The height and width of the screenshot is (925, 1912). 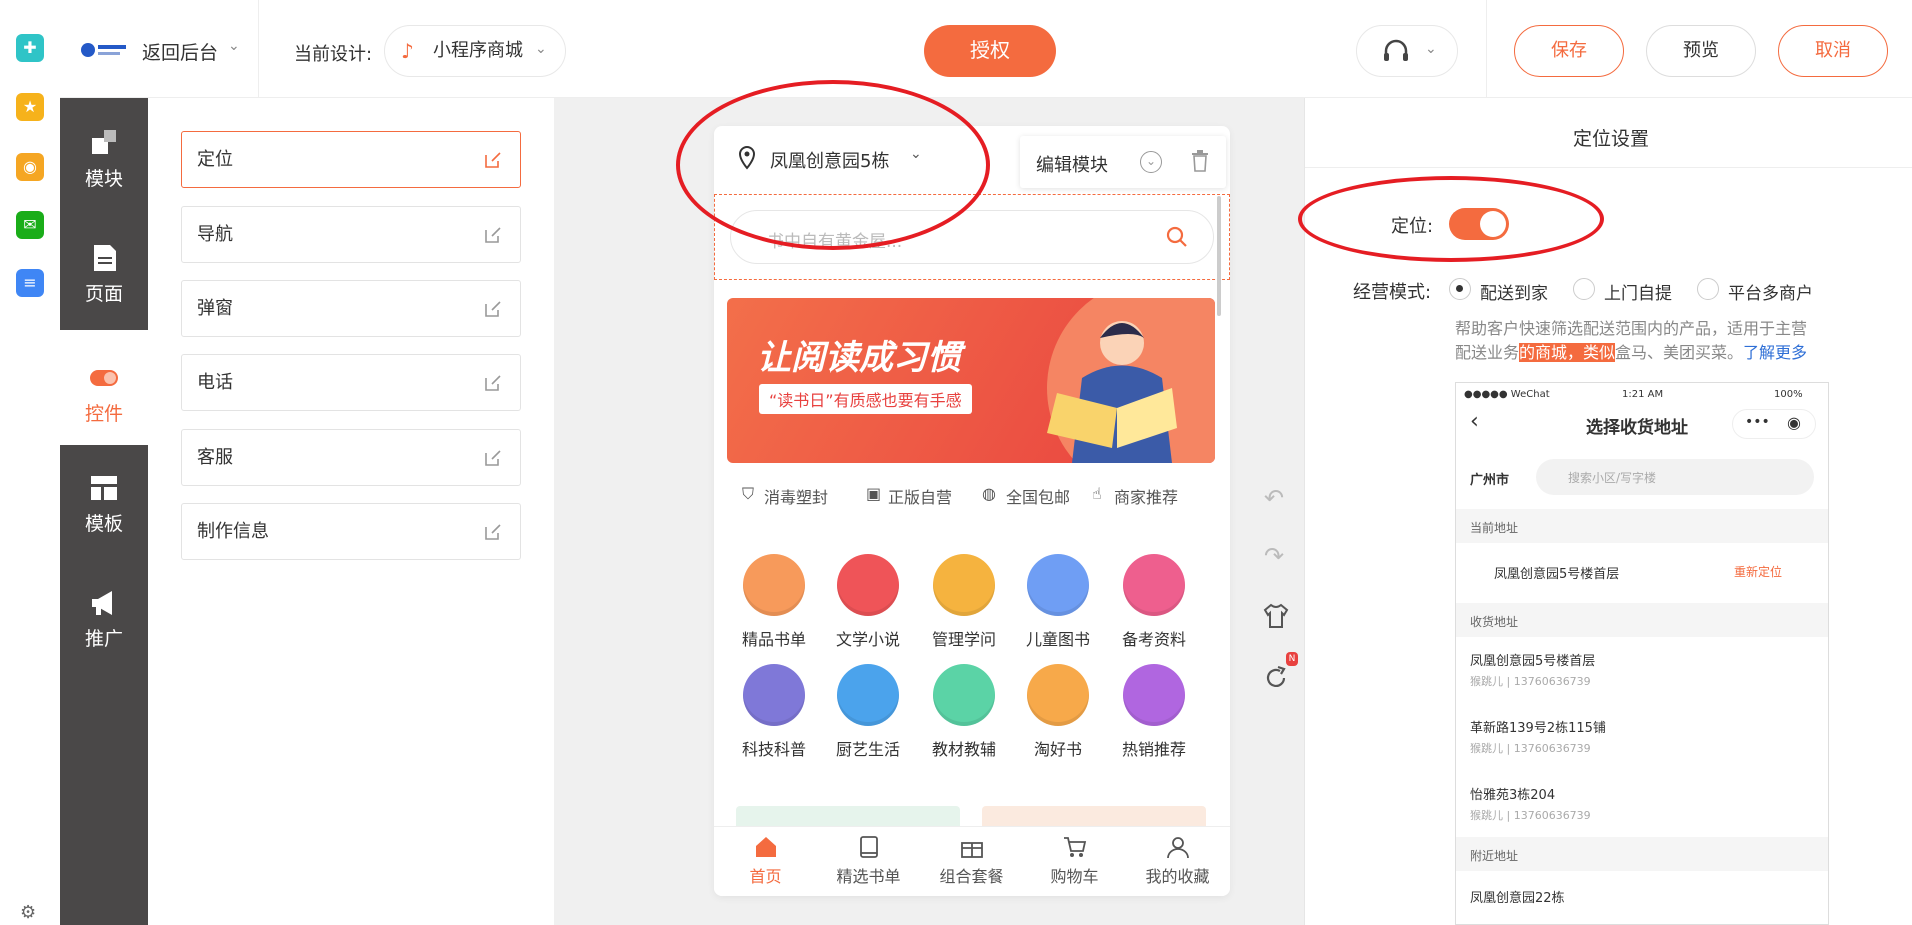 I want to click on support-menu: ⌄, so click(x=1407, y=51).